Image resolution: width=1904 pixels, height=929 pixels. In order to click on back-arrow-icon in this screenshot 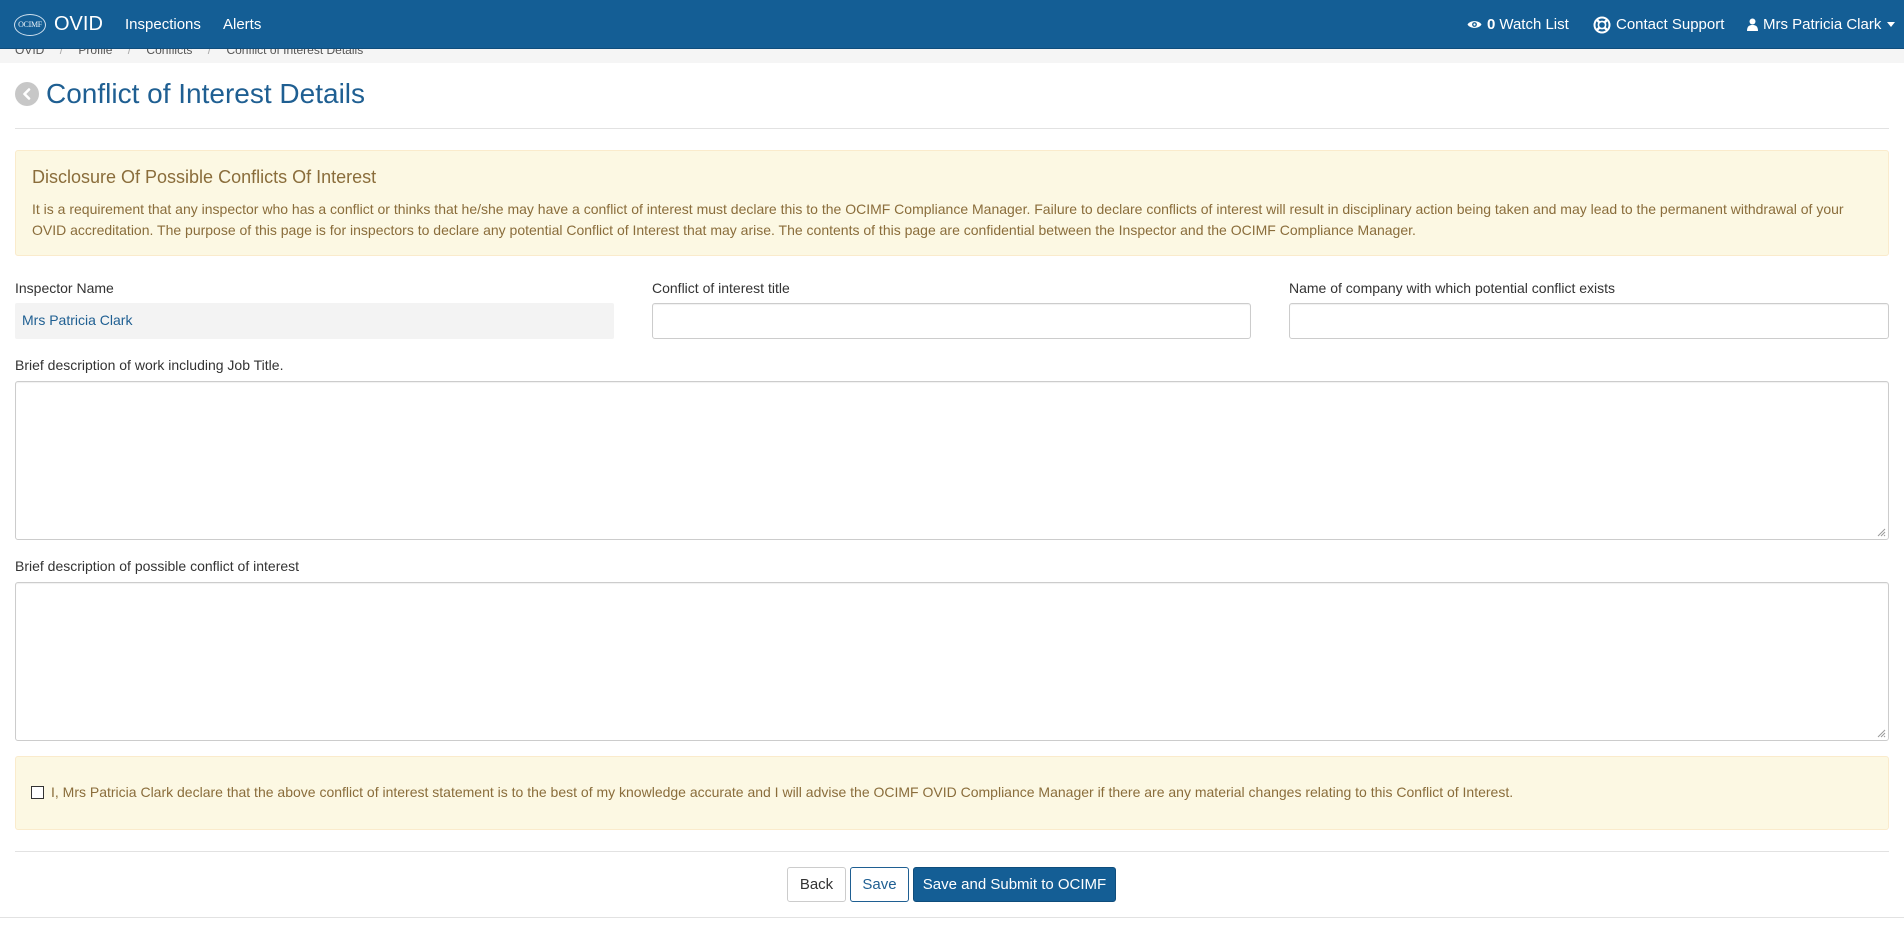, I will do `click(27, 94)`.